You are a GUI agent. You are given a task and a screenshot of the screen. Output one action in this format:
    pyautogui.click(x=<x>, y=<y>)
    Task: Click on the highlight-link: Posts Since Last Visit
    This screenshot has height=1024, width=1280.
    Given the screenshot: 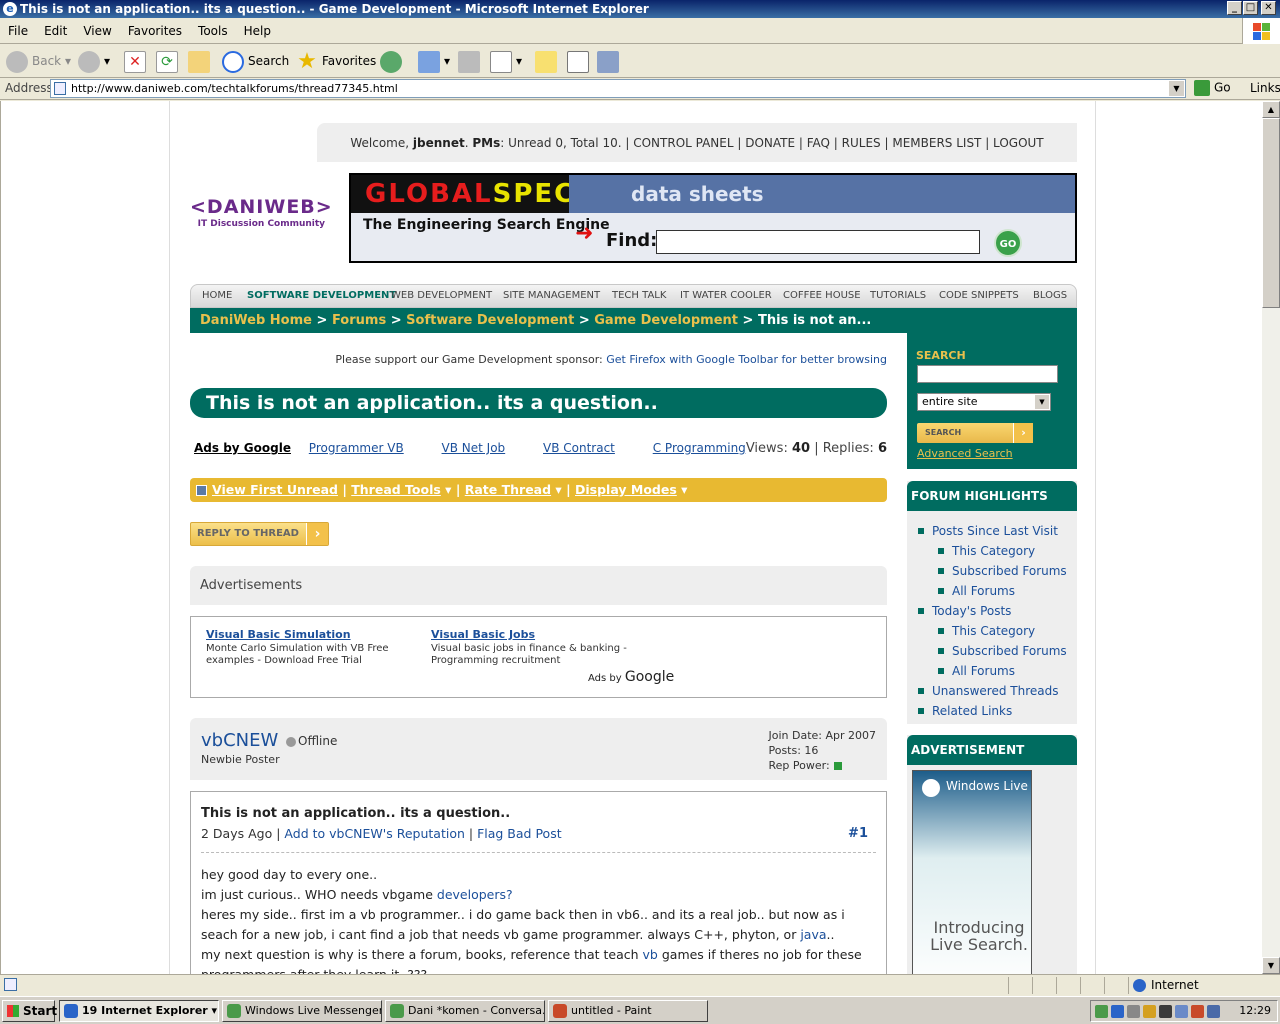 What is the action you would take?
    pyautogui.click(x=987, y=531)
    